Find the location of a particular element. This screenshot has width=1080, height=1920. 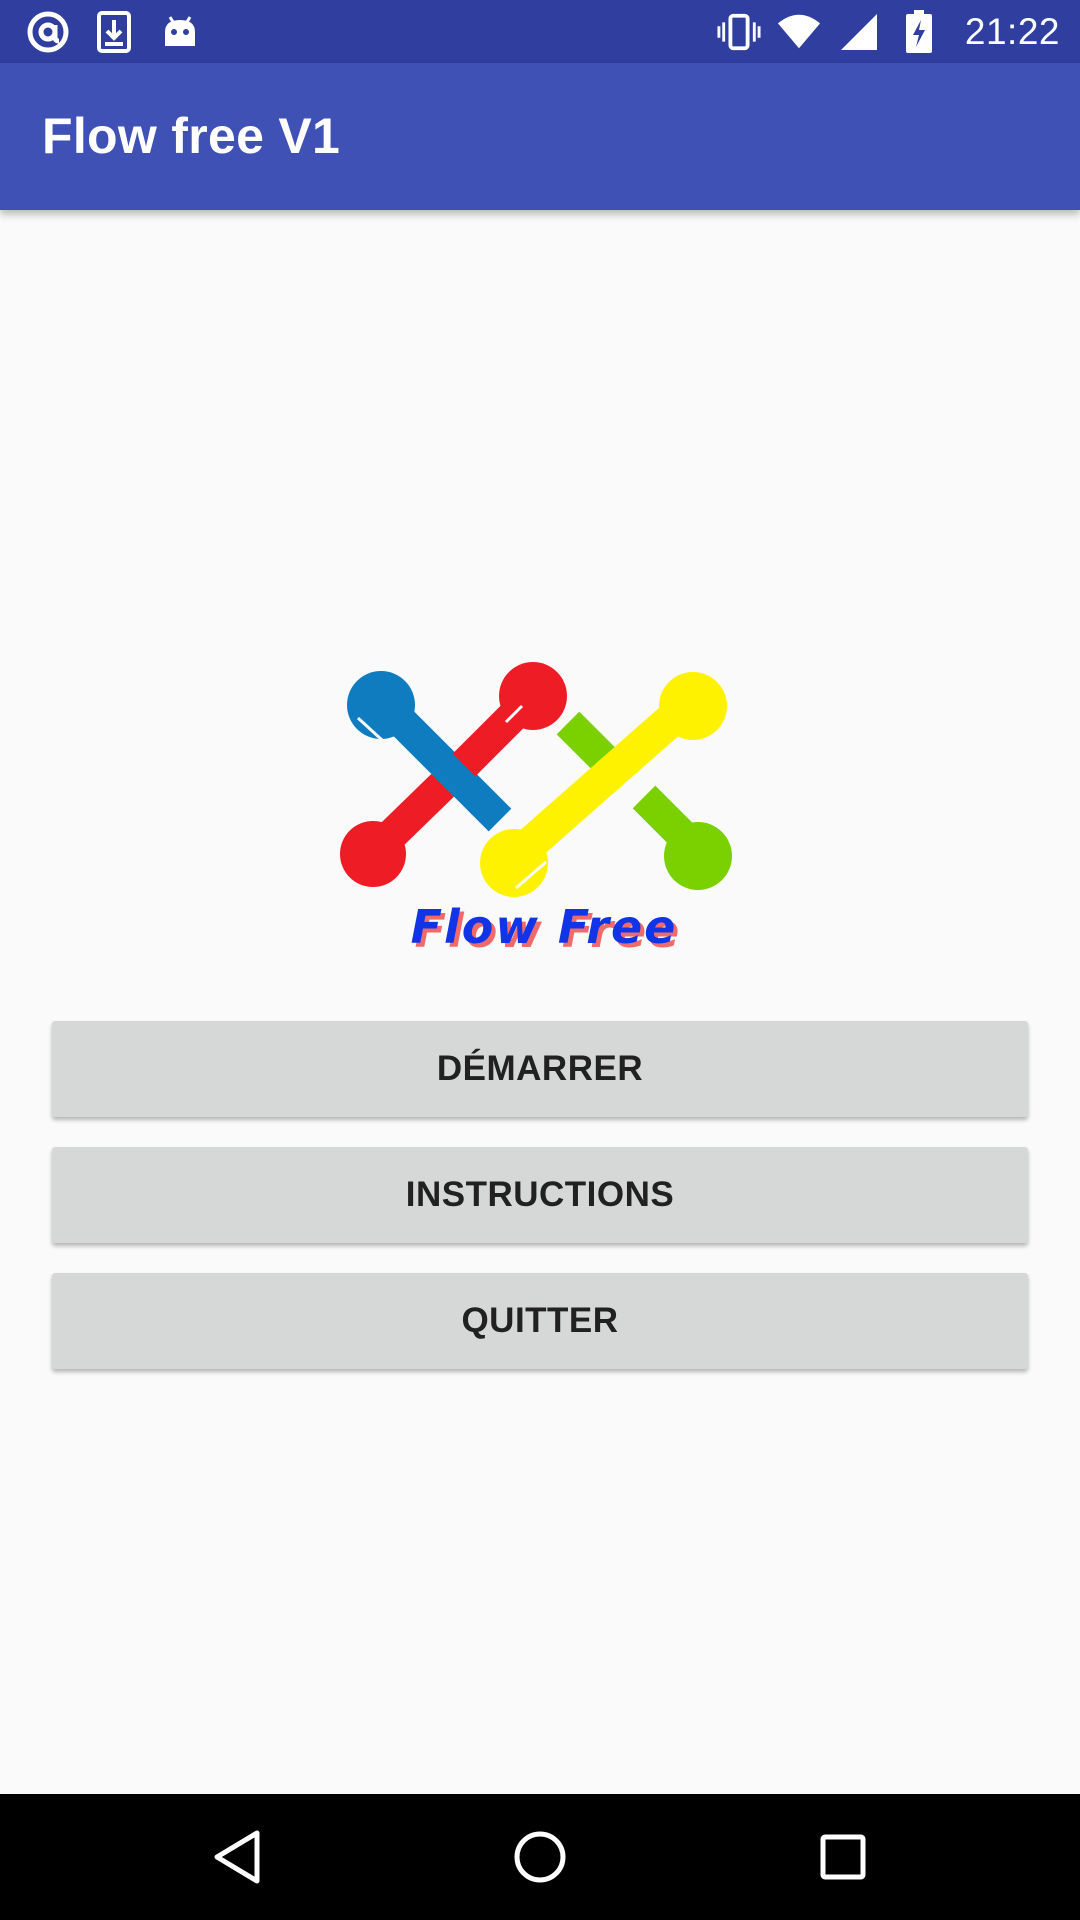

status-bar: 21:22 is located at coordinates (540, 31).